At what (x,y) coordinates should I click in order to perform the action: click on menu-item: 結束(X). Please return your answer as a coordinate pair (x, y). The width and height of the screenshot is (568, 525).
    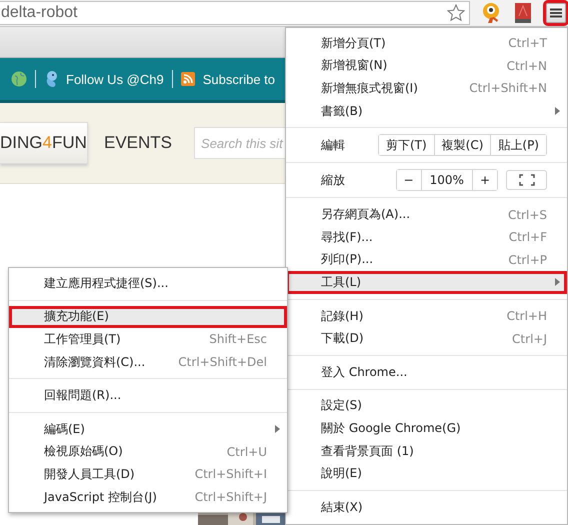
    Looking at the image, I should click on (426, 507).